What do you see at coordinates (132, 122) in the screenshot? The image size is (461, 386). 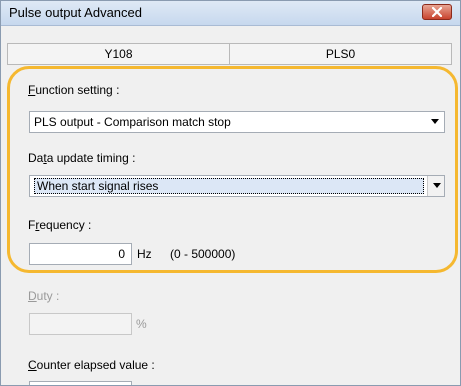 I see `function-setting-value: PLS output - Comparison match stop` at bounding box center [132, 122].